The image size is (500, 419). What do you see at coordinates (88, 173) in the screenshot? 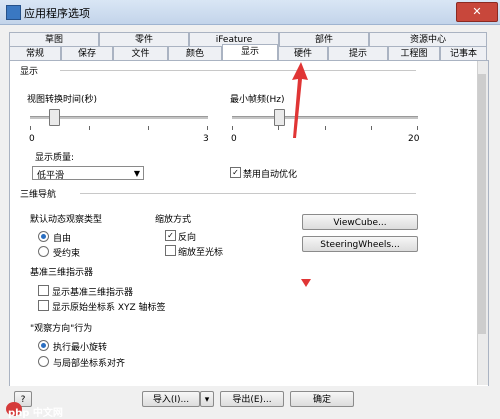
I see `display-quality-select: 低平滑 ▼` at bounding box center [88, 173].